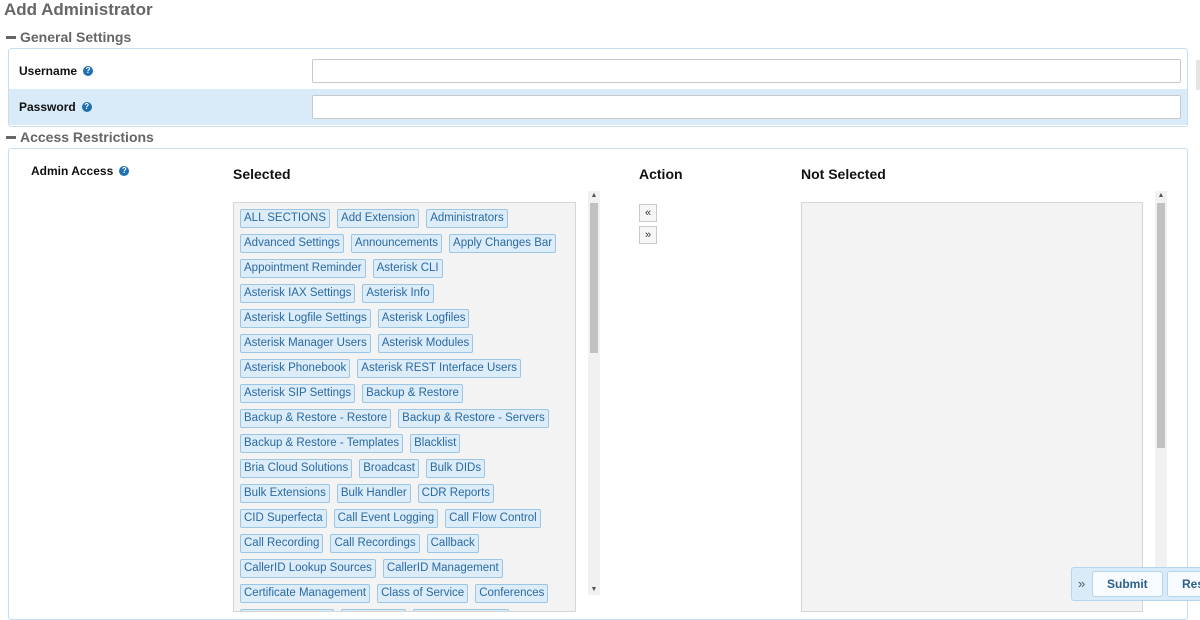 The width and height of the screenshot is (1200, 620). Describe the element at coordinates (292, 243) in the screenshot. I see `access-chip: Advanced Settings` at that location.